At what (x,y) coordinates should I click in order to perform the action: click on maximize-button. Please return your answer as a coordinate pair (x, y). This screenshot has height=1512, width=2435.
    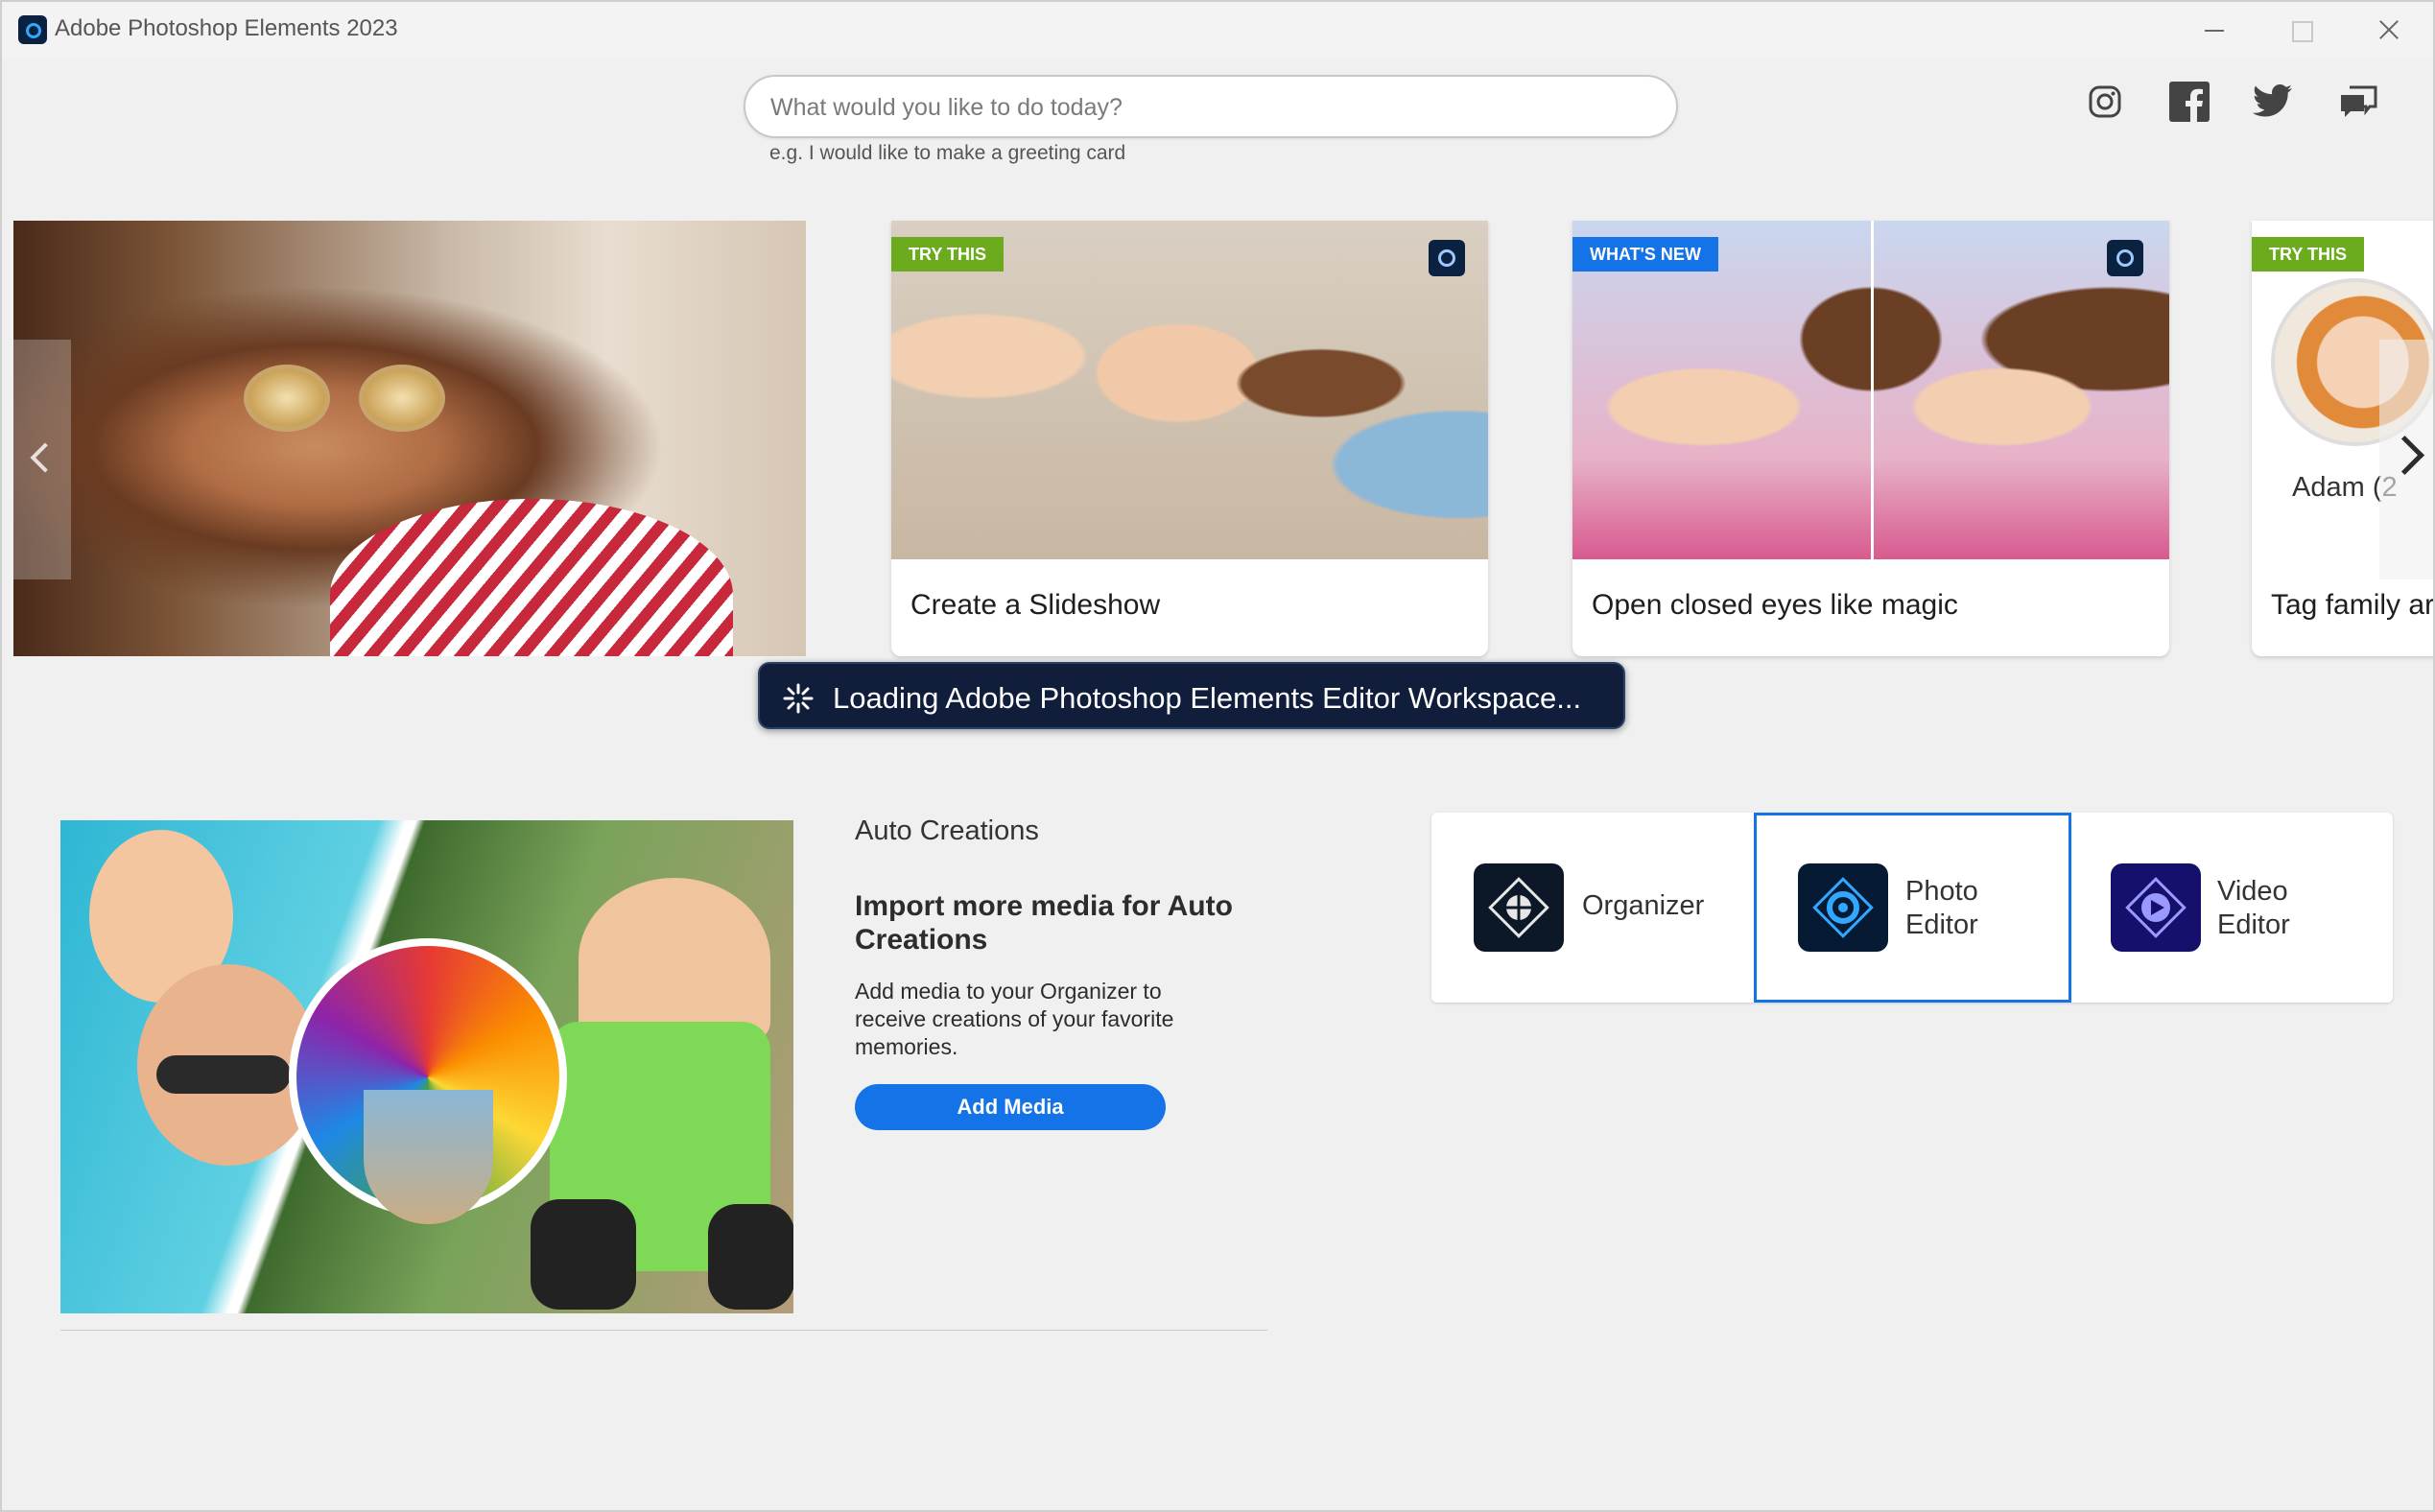
    Looking at the image, I should click on (2300, 30).